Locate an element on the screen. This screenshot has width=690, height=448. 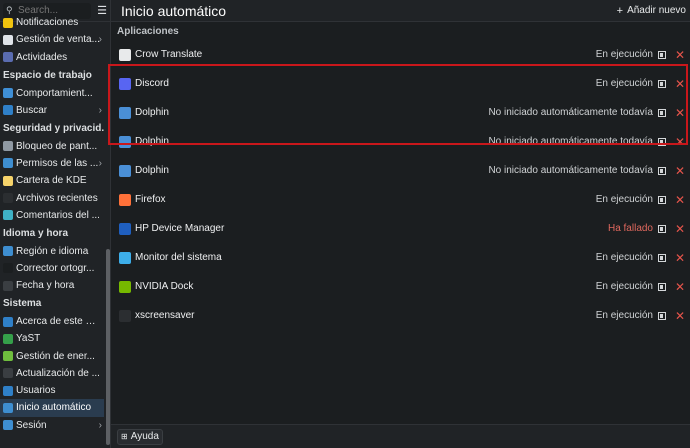
chevron-right-icon: › is located at coordinates (100, 40).